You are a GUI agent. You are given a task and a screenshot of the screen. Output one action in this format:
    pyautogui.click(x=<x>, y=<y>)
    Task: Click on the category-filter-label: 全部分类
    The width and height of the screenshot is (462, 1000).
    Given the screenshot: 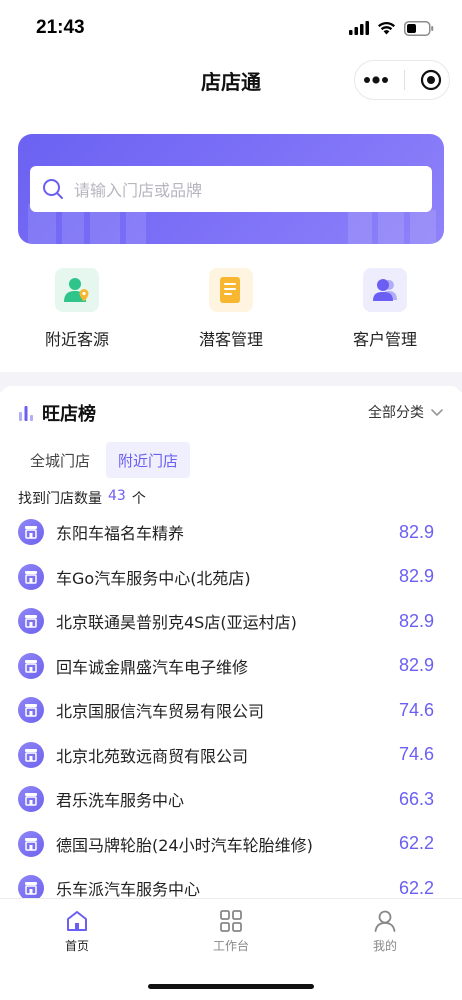 What is the action you would take?
    pyautogui.click(x=396, y=413)
    